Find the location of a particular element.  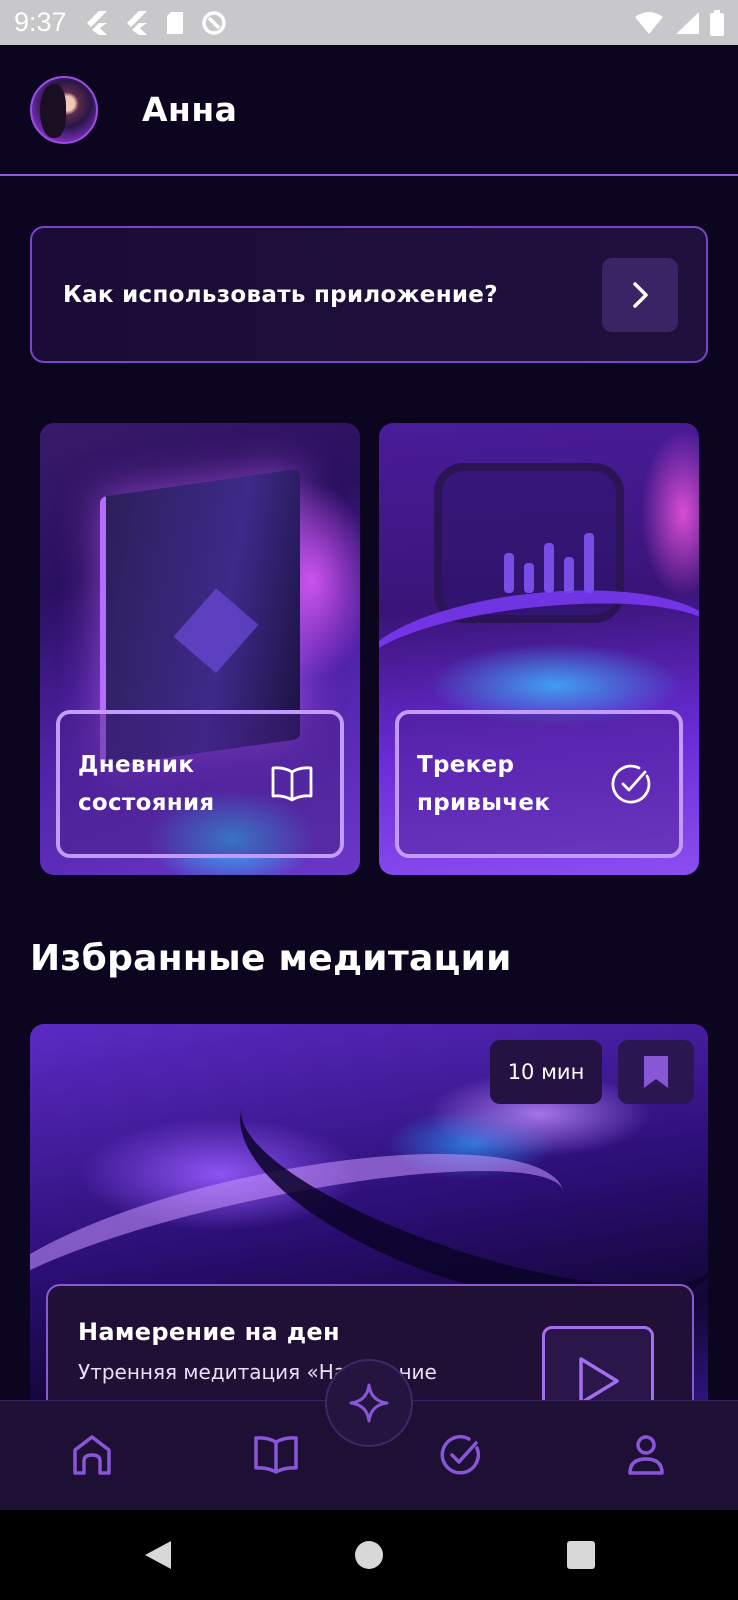

nav-home is located at coordinates (92, 1455).